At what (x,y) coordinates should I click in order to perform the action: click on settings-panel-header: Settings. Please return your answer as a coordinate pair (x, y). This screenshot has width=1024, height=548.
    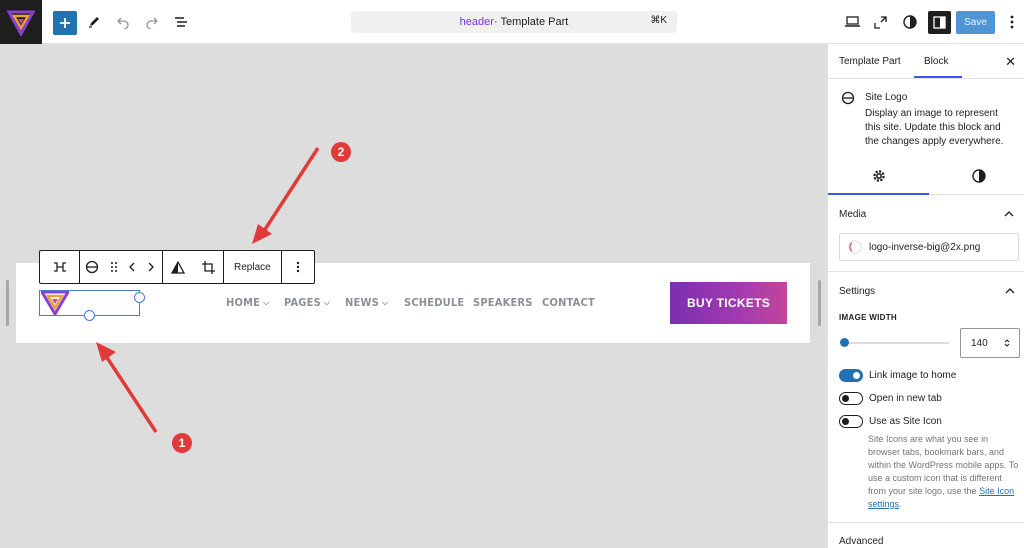
    Looking at the image, I should click on (926, 291).